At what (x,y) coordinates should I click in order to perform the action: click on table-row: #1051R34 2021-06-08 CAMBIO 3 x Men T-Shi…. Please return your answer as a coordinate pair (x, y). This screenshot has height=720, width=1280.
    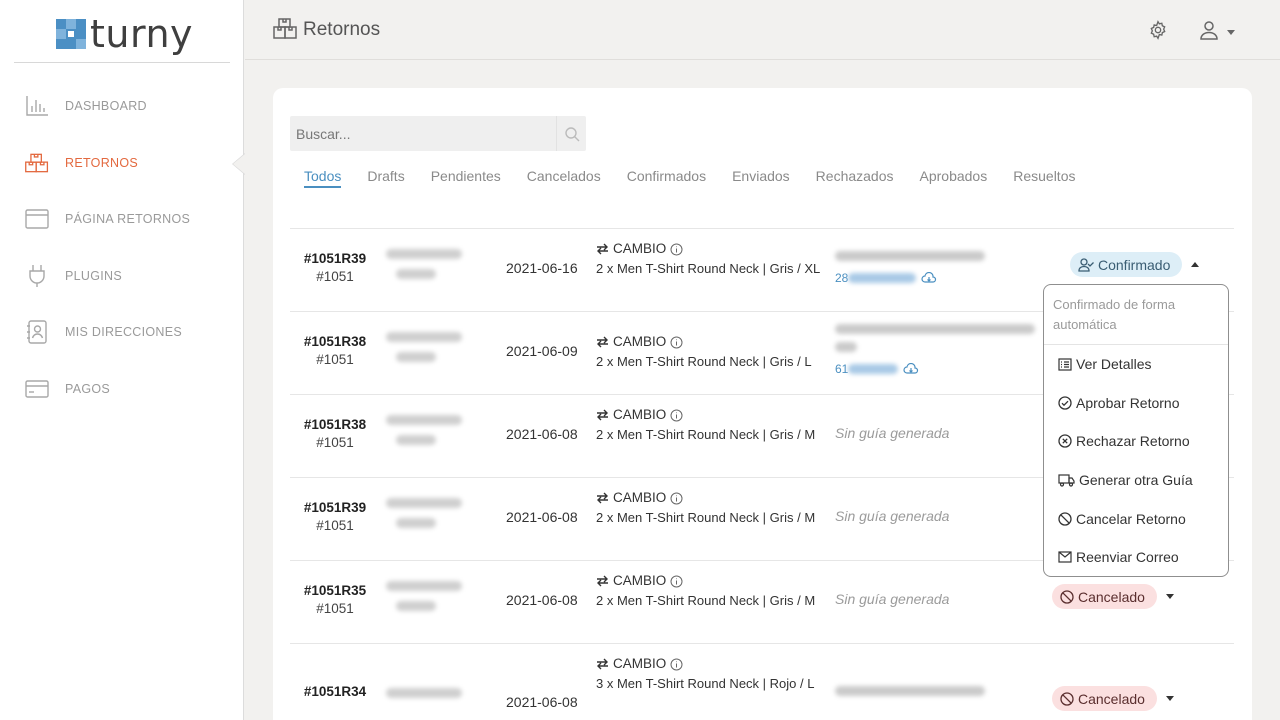
    Looking at the image, I should click on (762, 681).